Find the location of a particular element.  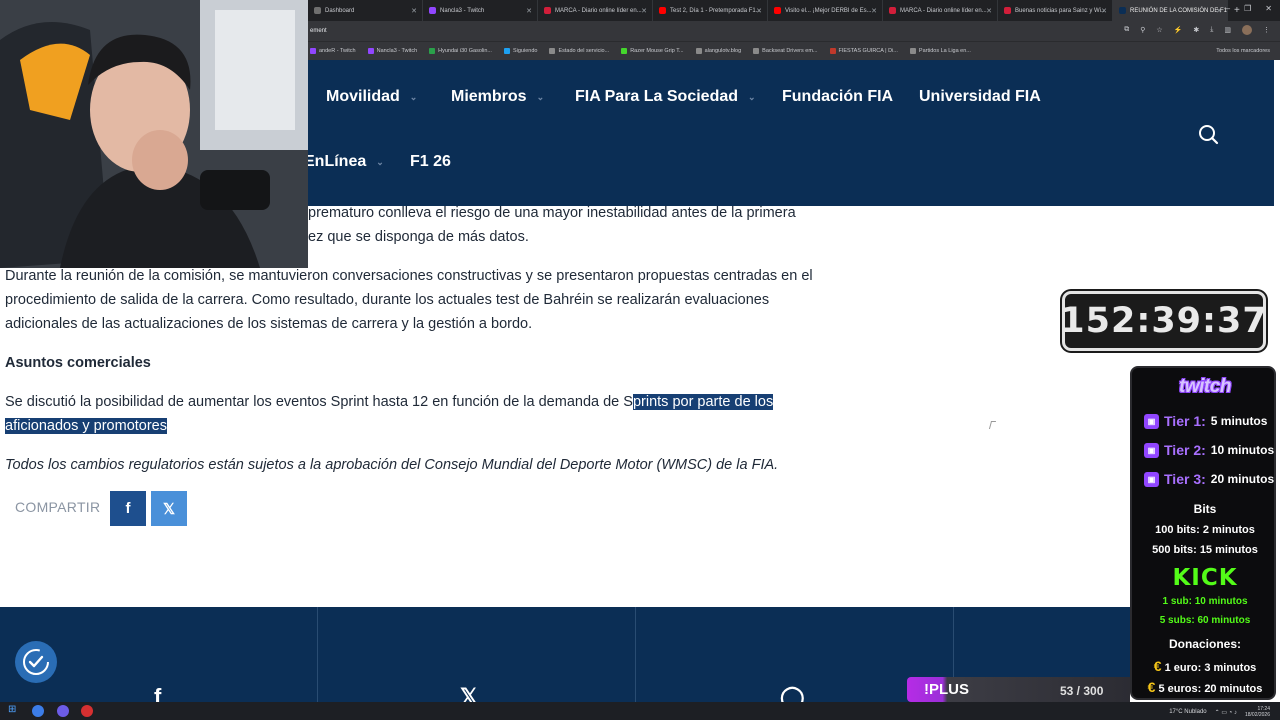

obs-taskbar-icon is located at coordinates (87, 711).